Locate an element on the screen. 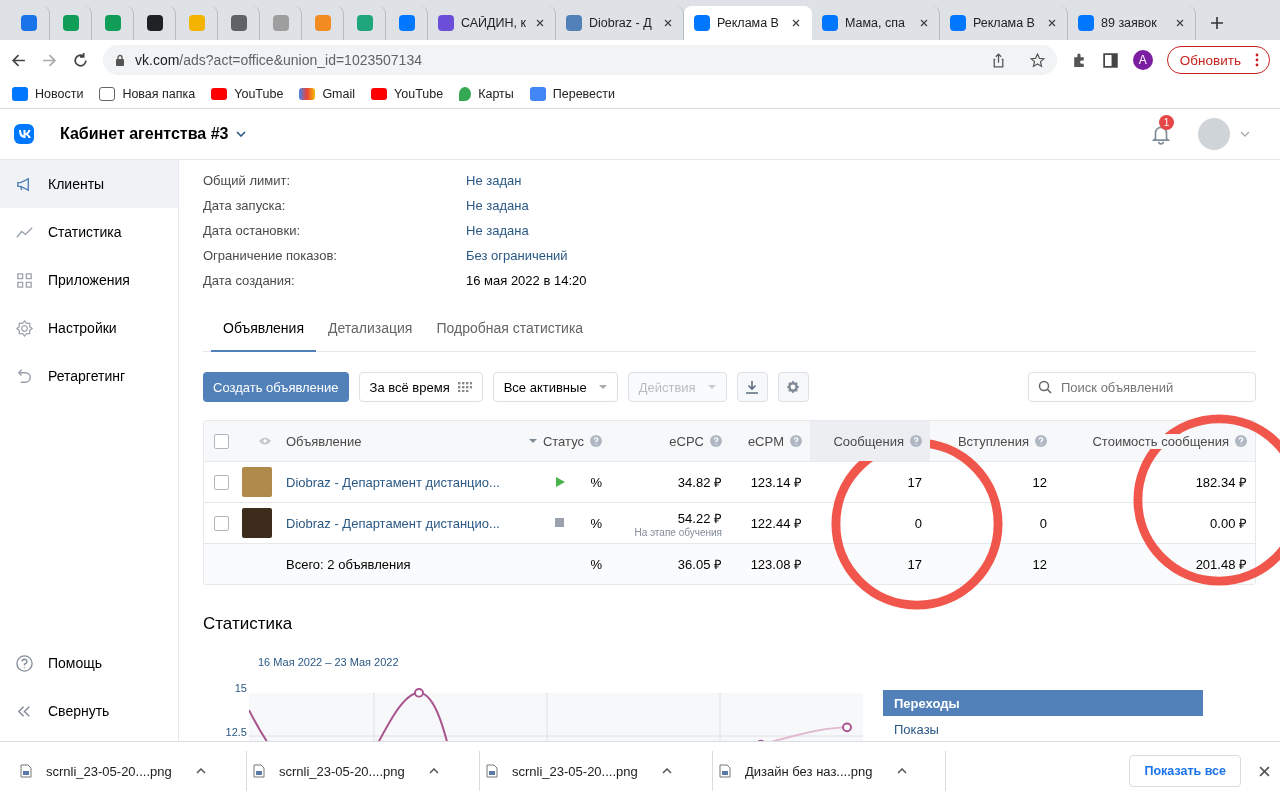 The width and height of the screenshot is (1280, 800). bookmark-item: Новости is located at coordinates (48, 94).